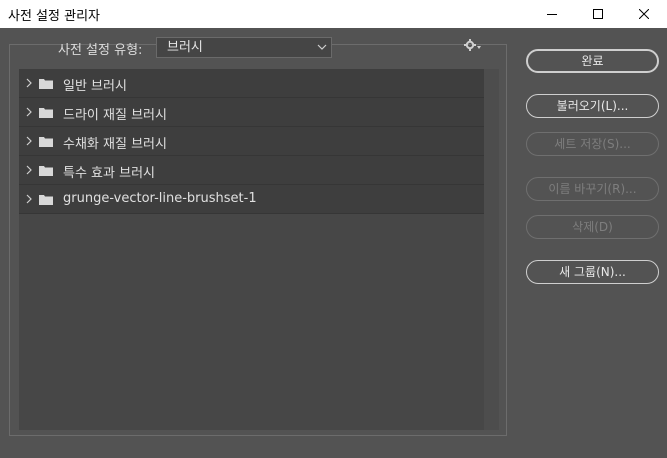 Image resolution: width=667 pixels, height=458 pixels. What do you see at coordinates (185, 47) in the screenshot?
I see `preset-type-value: 브러시` at bounding box center [185, 47].